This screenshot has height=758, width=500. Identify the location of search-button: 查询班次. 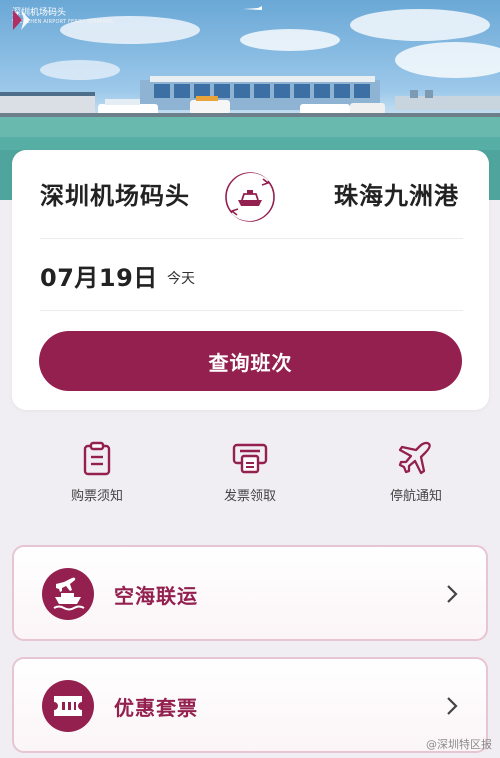
(250, 361).